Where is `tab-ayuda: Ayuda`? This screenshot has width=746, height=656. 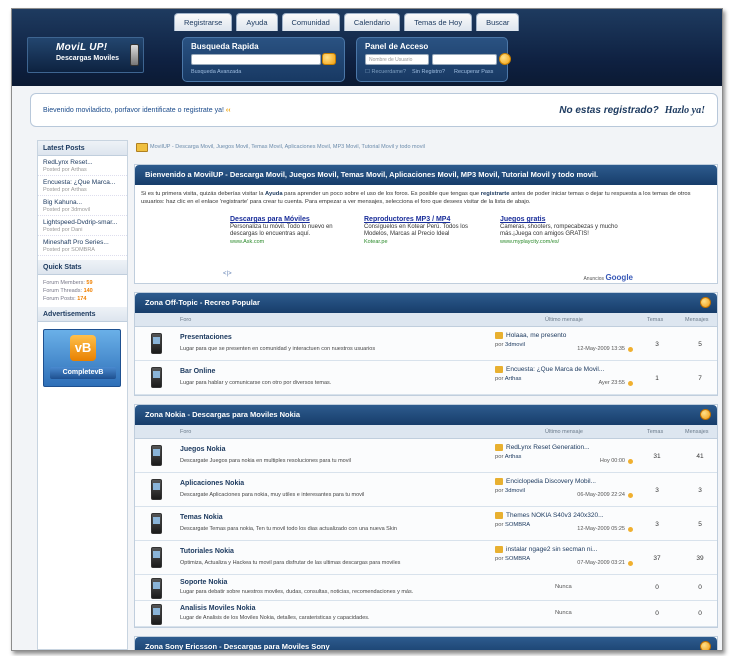 tab-ayuda: Ayuda is located at coordinates (257, 22).